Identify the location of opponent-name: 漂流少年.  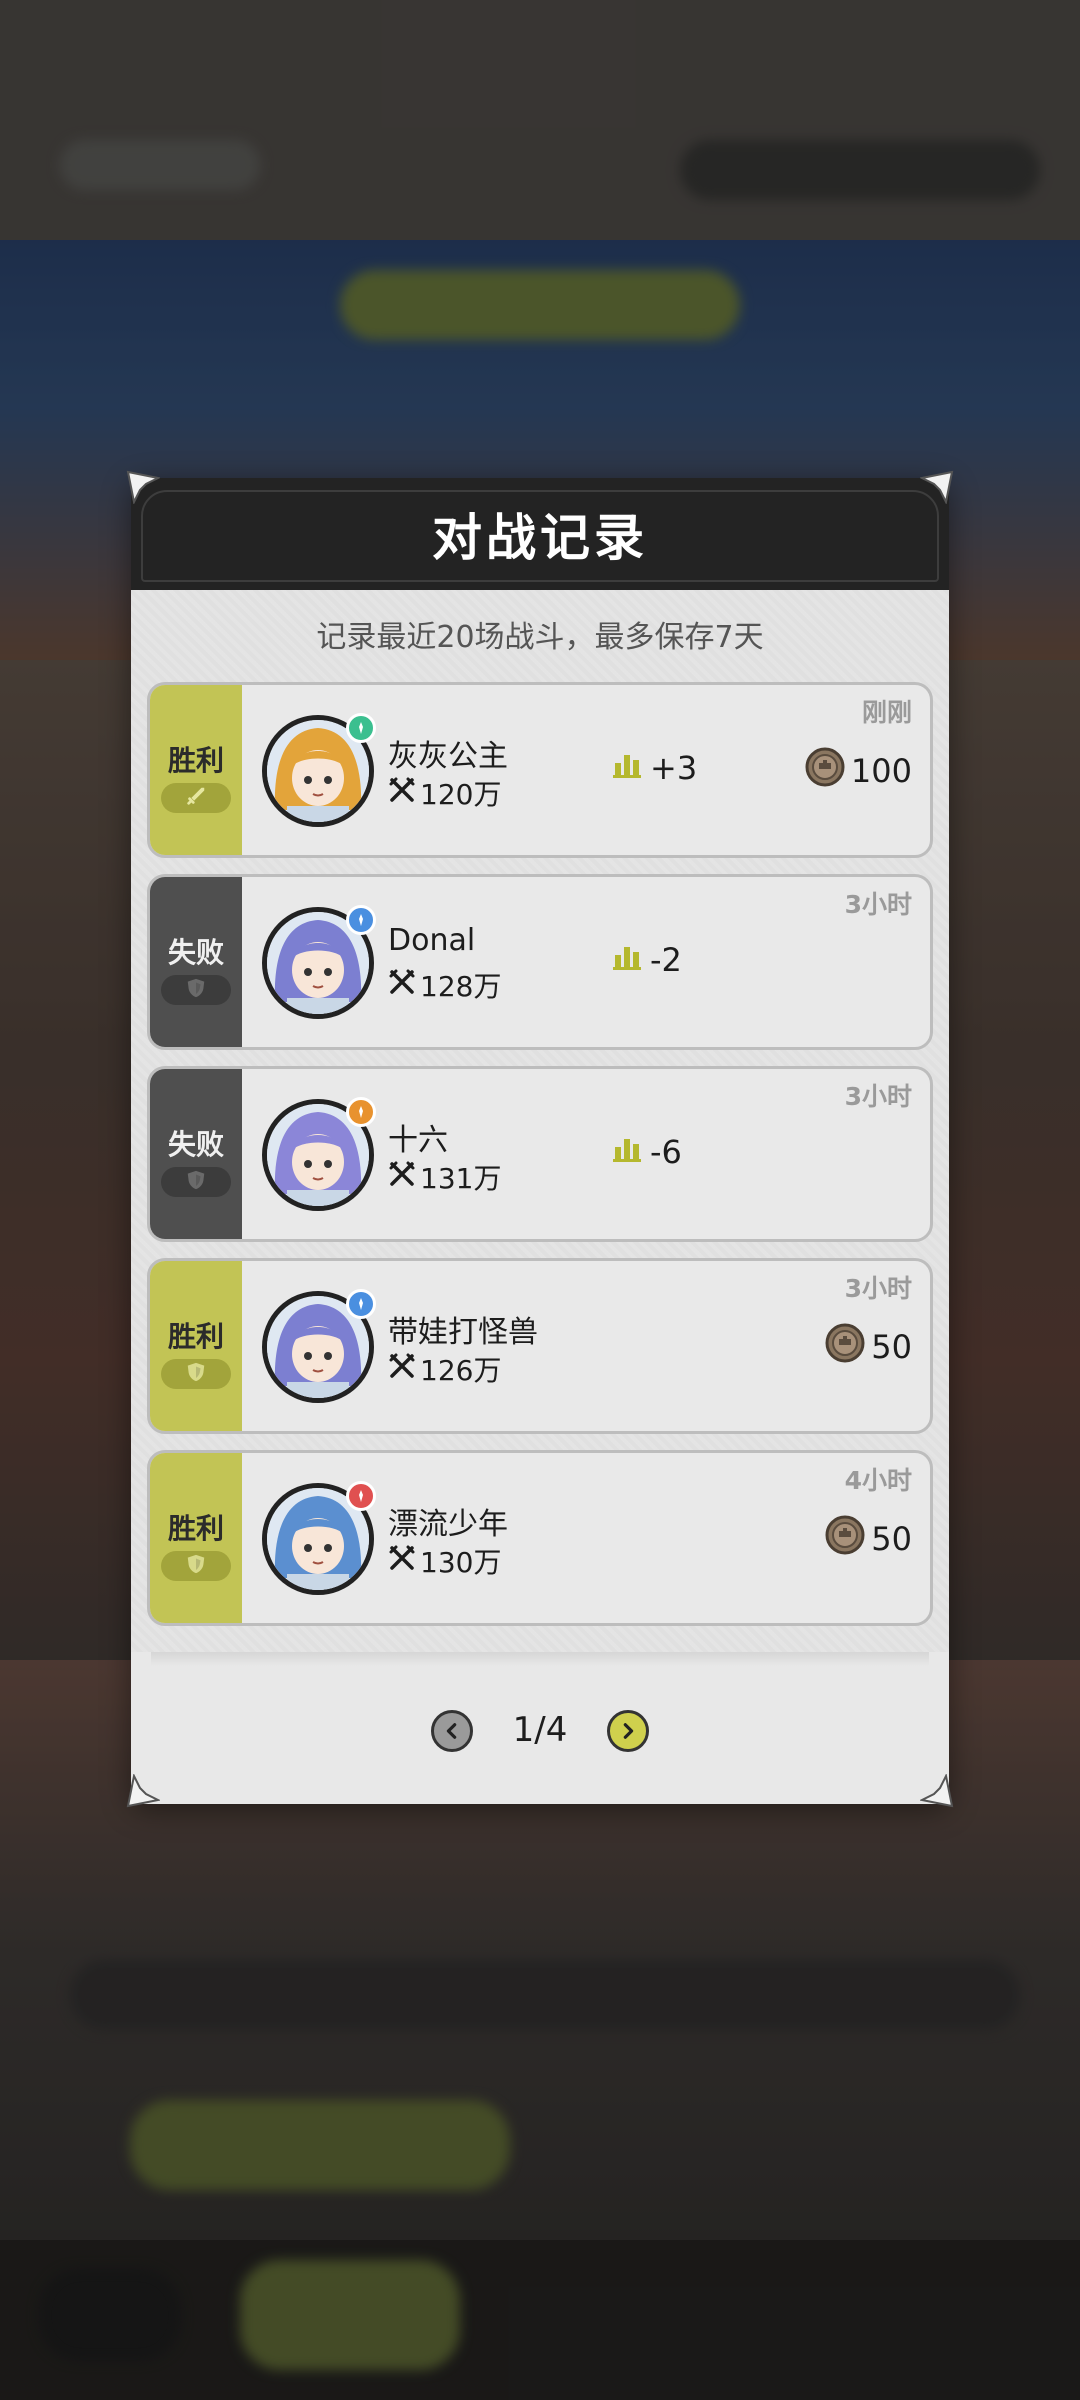
(448, 1524).